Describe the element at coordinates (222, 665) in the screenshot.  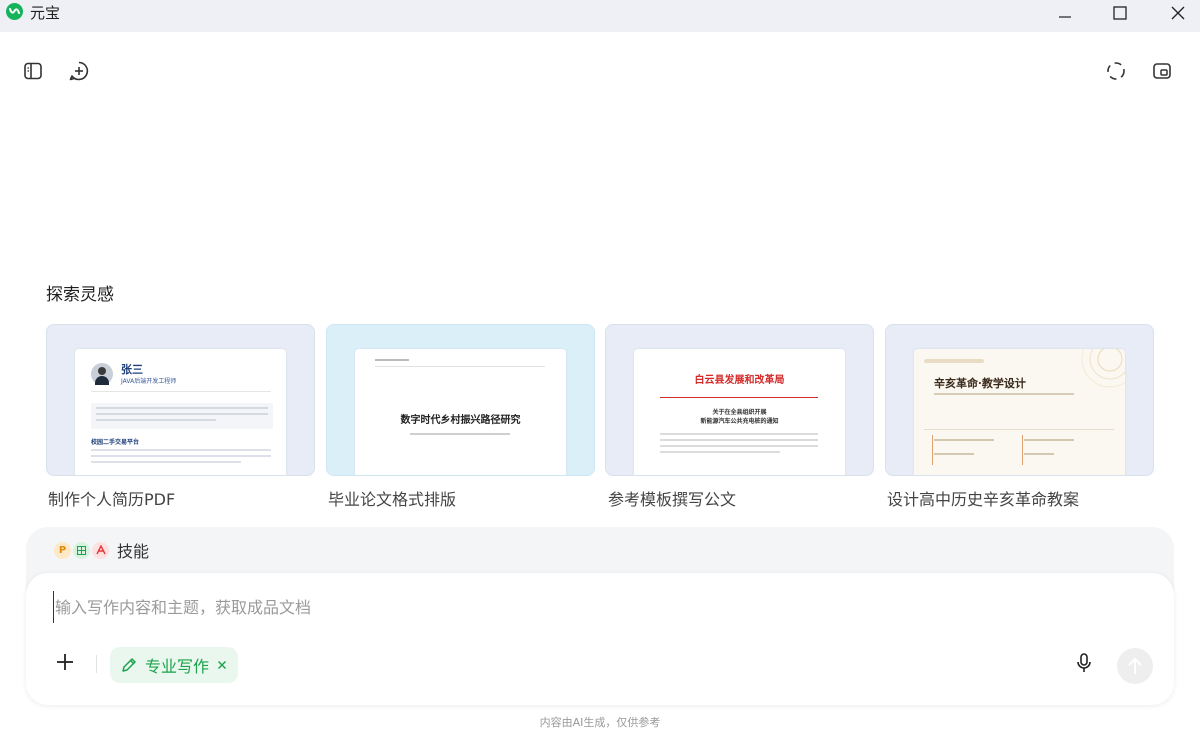
I see `chip-close-icon` at that location.